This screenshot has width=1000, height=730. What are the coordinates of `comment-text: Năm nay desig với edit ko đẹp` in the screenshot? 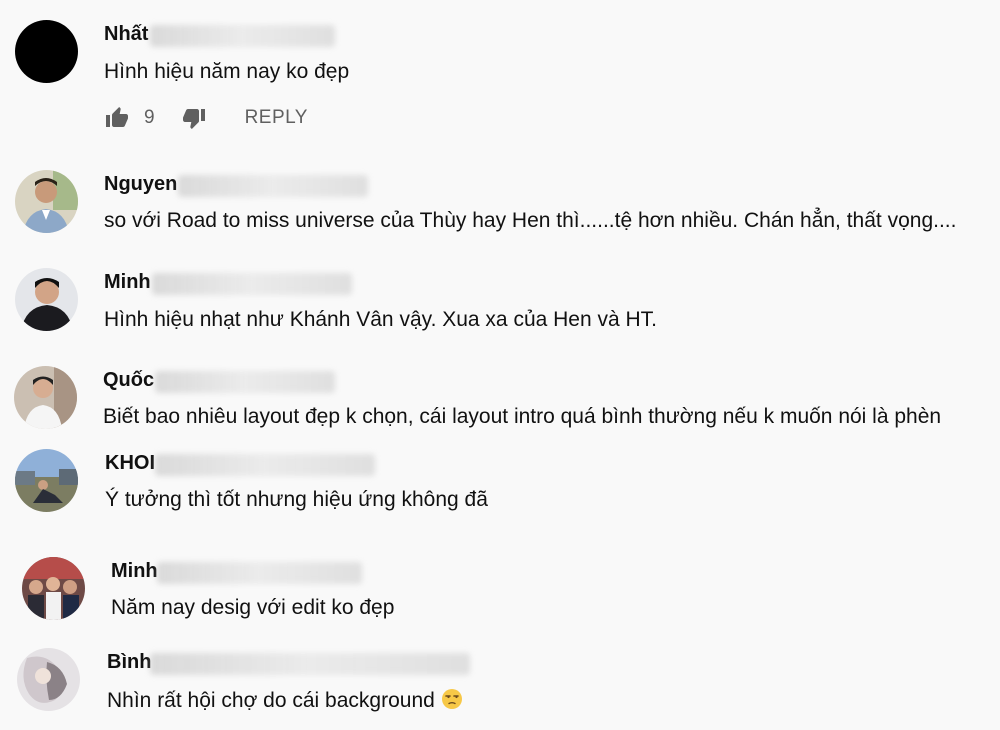 It's located at (253, 607).